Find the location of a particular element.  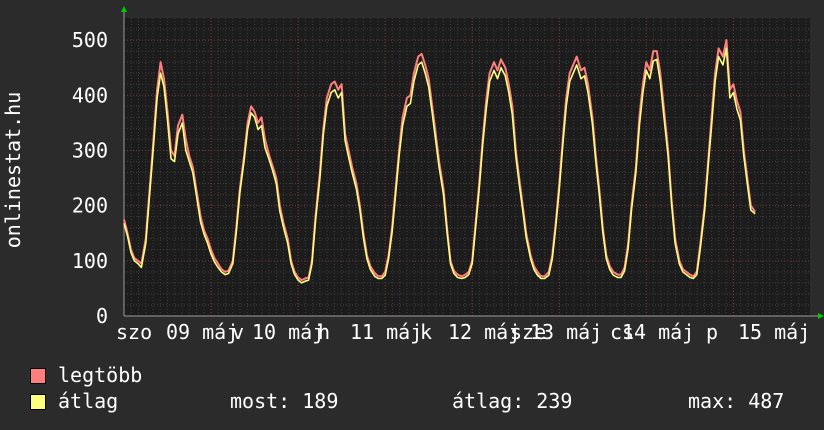

x-tick-label: k is located at coordinates (426, 332).